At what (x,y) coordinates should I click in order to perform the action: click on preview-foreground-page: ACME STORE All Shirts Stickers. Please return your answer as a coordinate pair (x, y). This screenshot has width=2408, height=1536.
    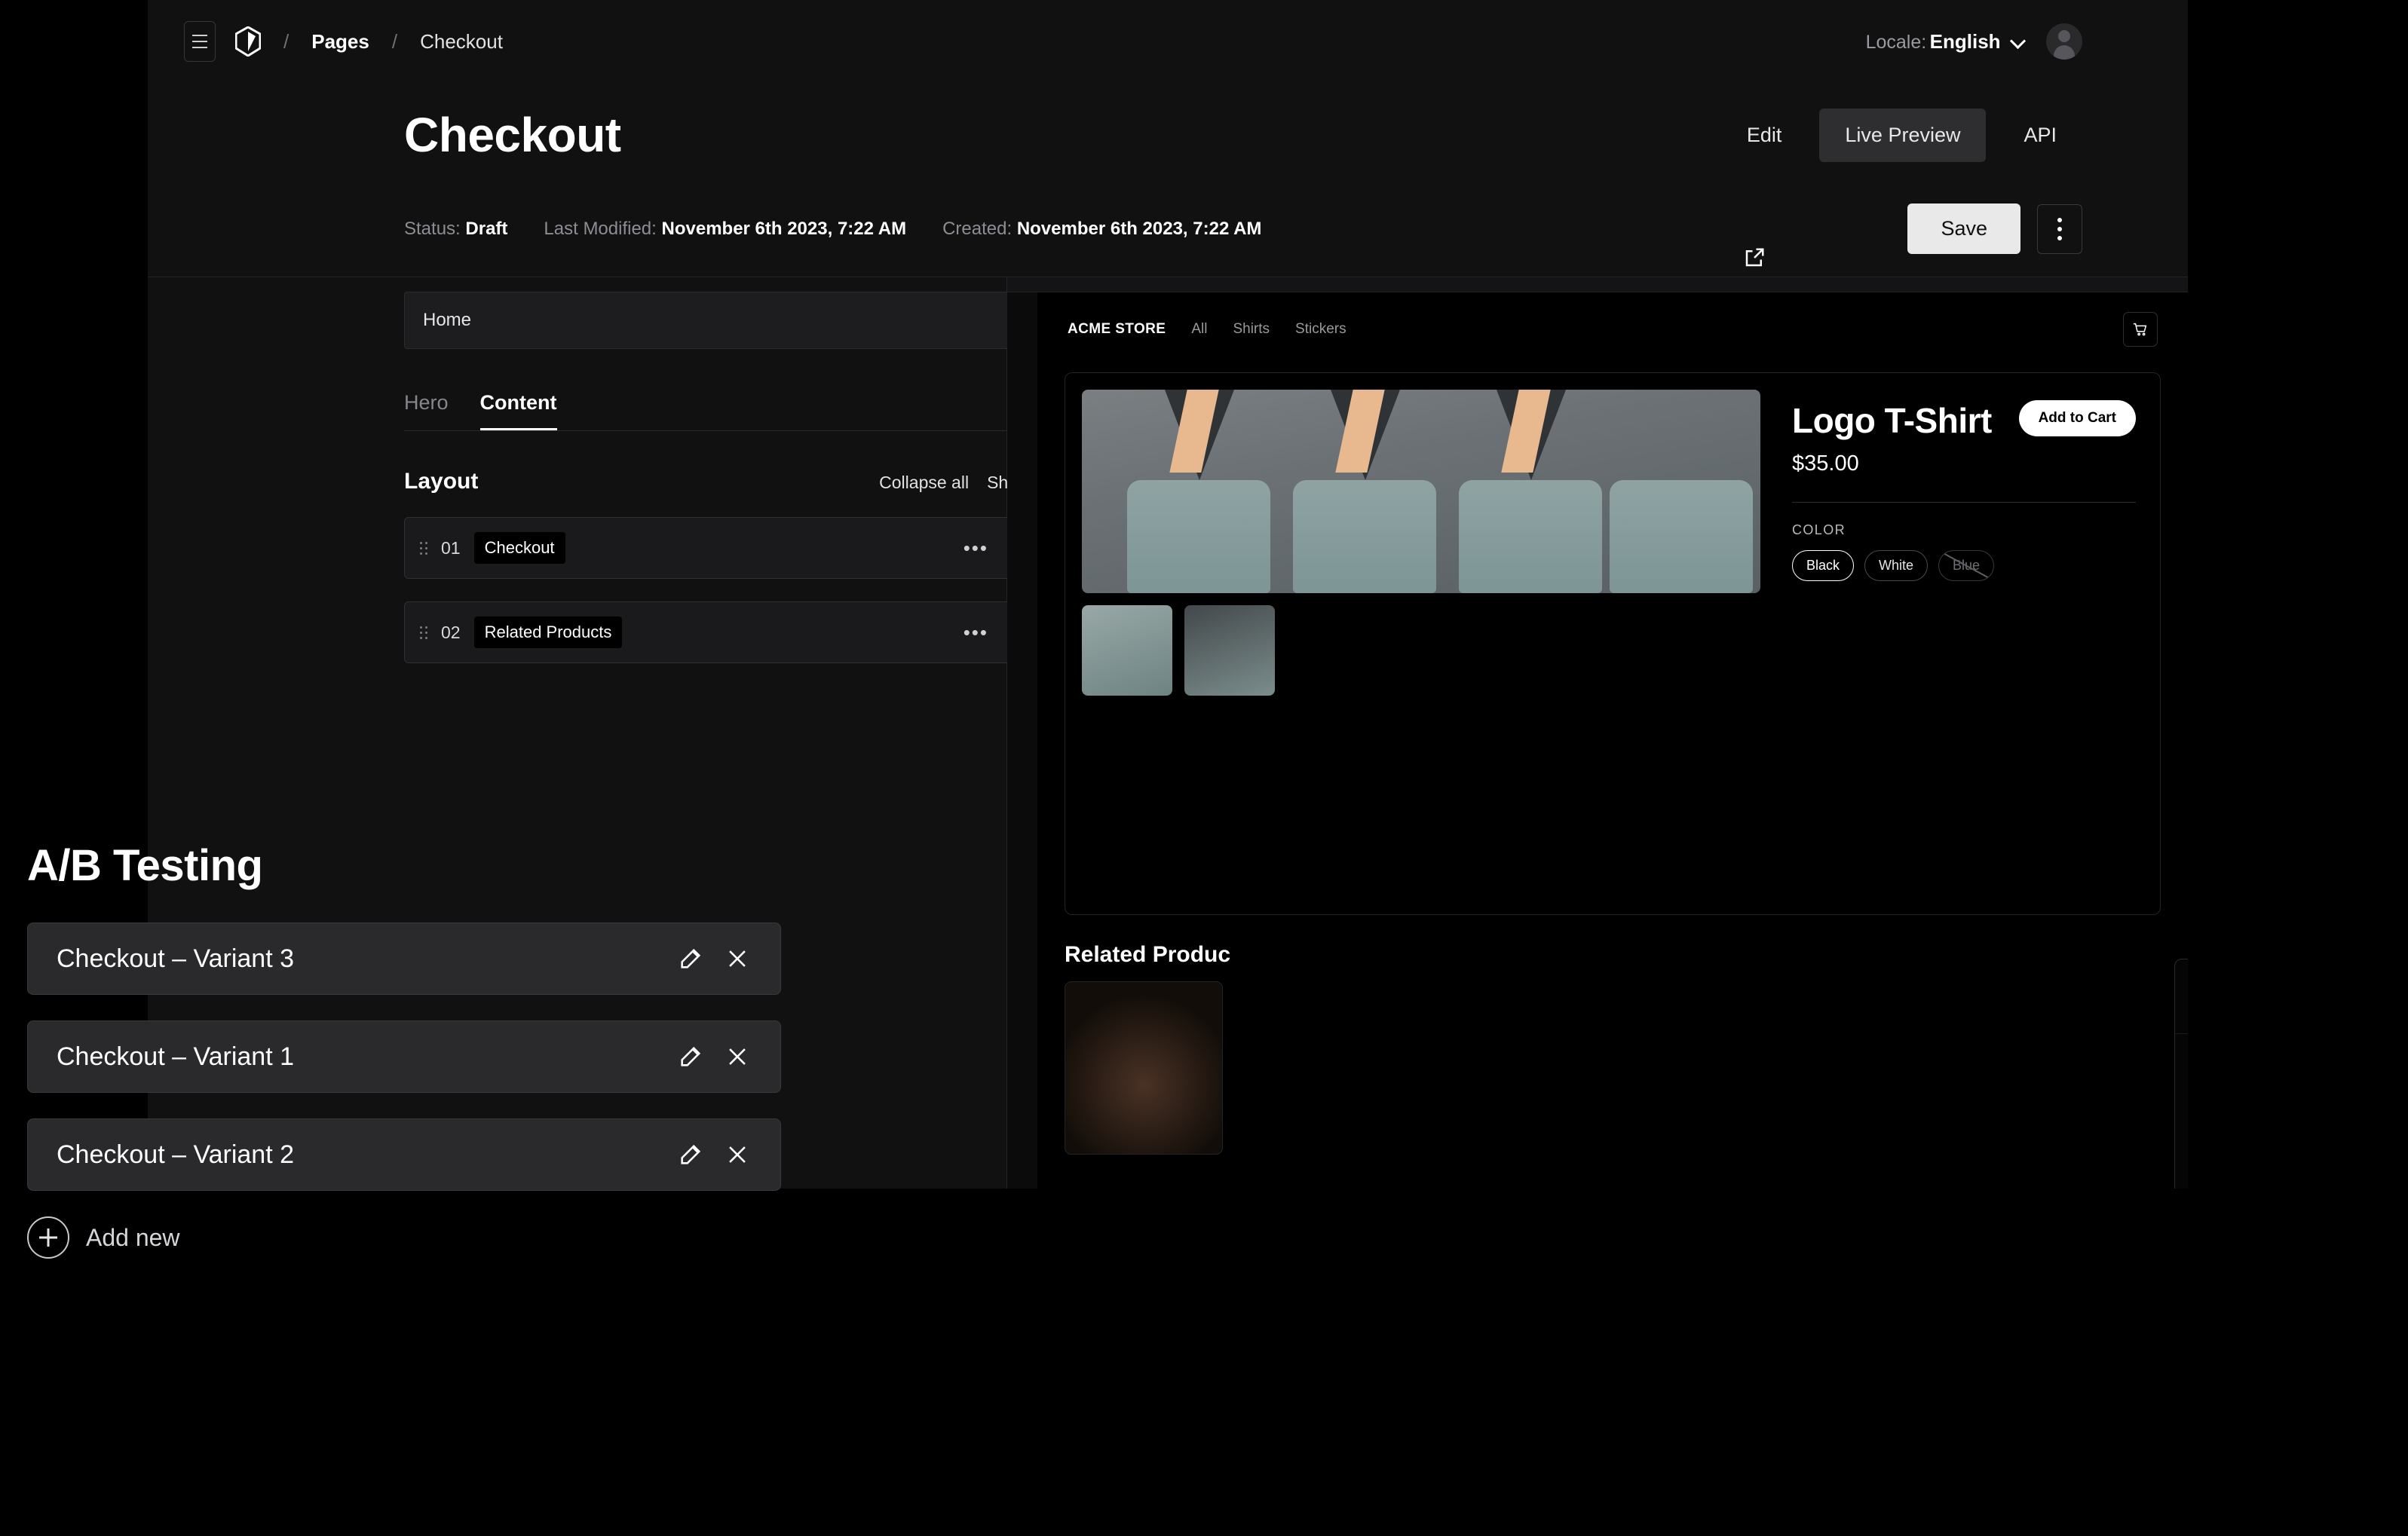
    Looking at the image, I should click on (2181, 1074).